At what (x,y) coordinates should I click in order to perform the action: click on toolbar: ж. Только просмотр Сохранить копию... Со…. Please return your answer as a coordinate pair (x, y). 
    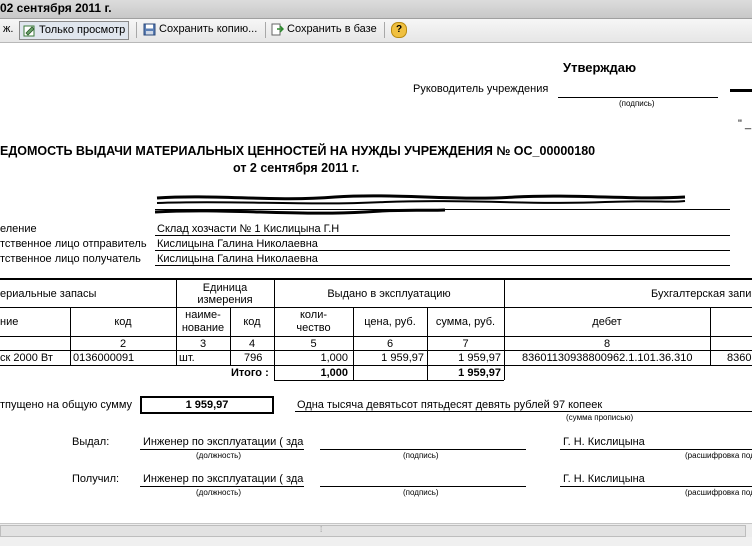
    Looking at the image, I should click on (376, 31).